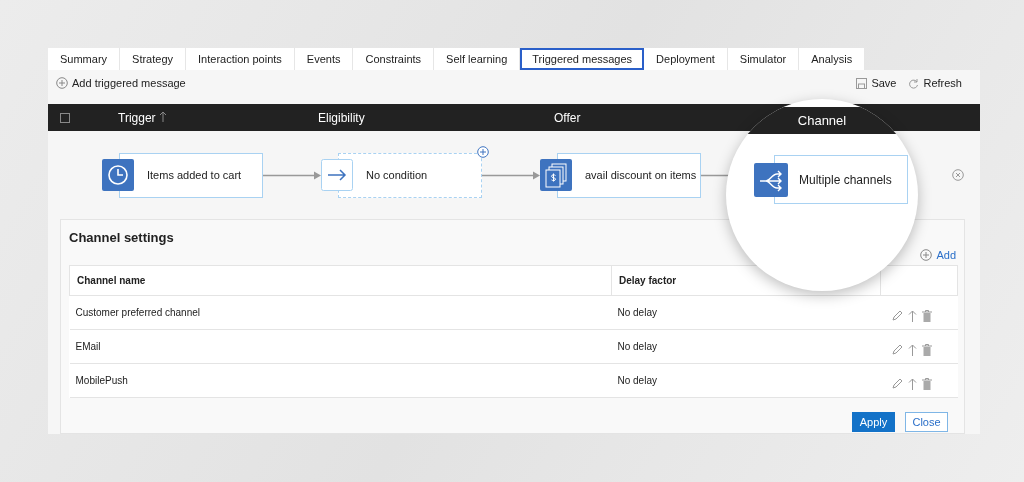 Image resolution: width=1024 pixels, height=482 pixels. Describe the element at coordinates (914, 83) in the screenshot. I see `refresh-icon` at that location.